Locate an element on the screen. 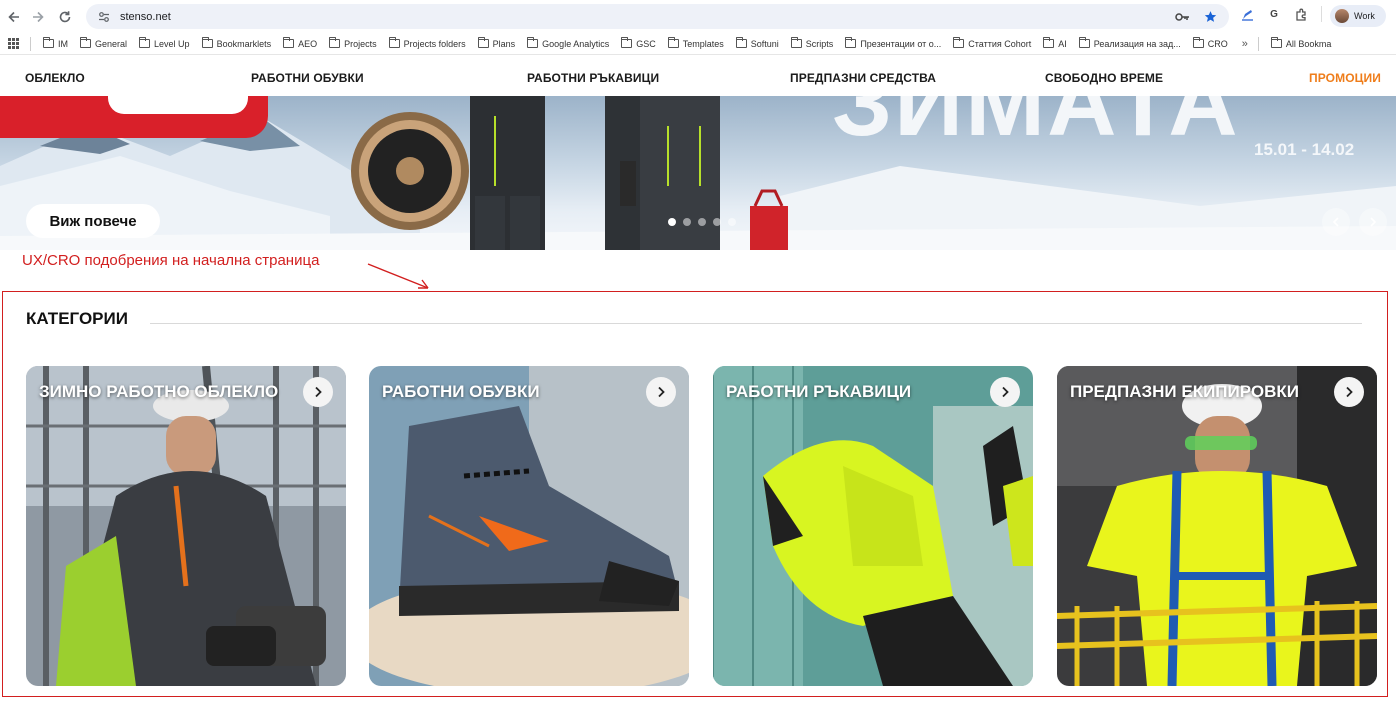 This screenshot has width=1396, height=706. bookmark-folder: AEO is located at coordinates (300, 43).